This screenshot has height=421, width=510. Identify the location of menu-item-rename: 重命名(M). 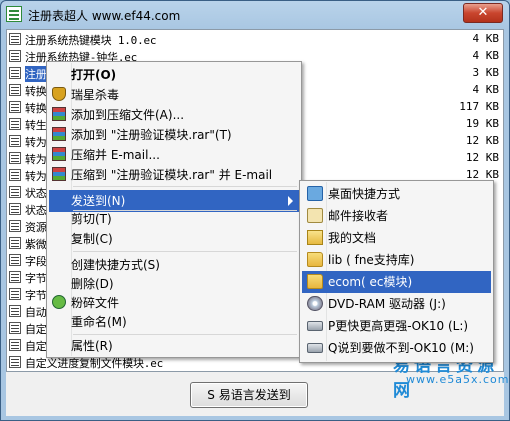
(174, 322).